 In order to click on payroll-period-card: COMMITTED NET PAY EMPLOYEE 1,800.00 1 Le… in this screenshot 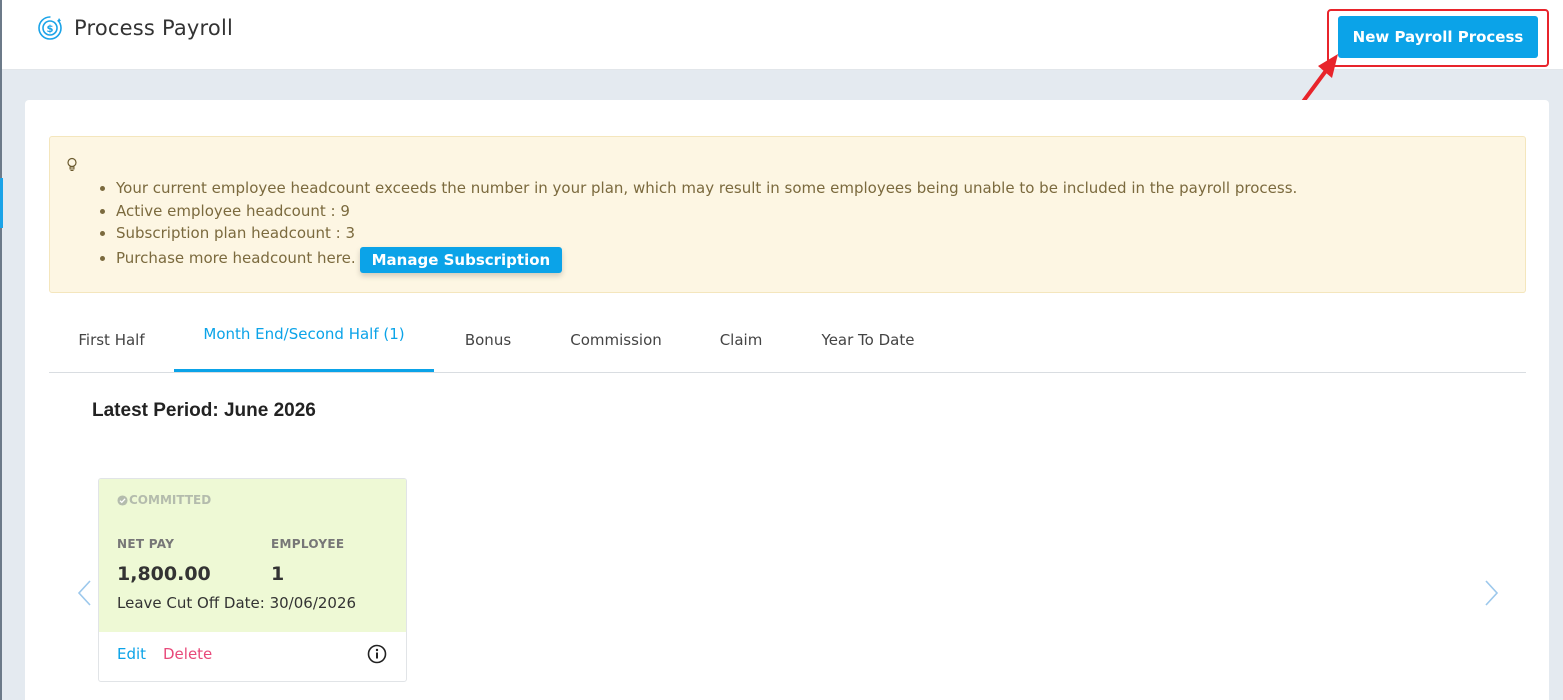, I will do `click(252, 580)`.